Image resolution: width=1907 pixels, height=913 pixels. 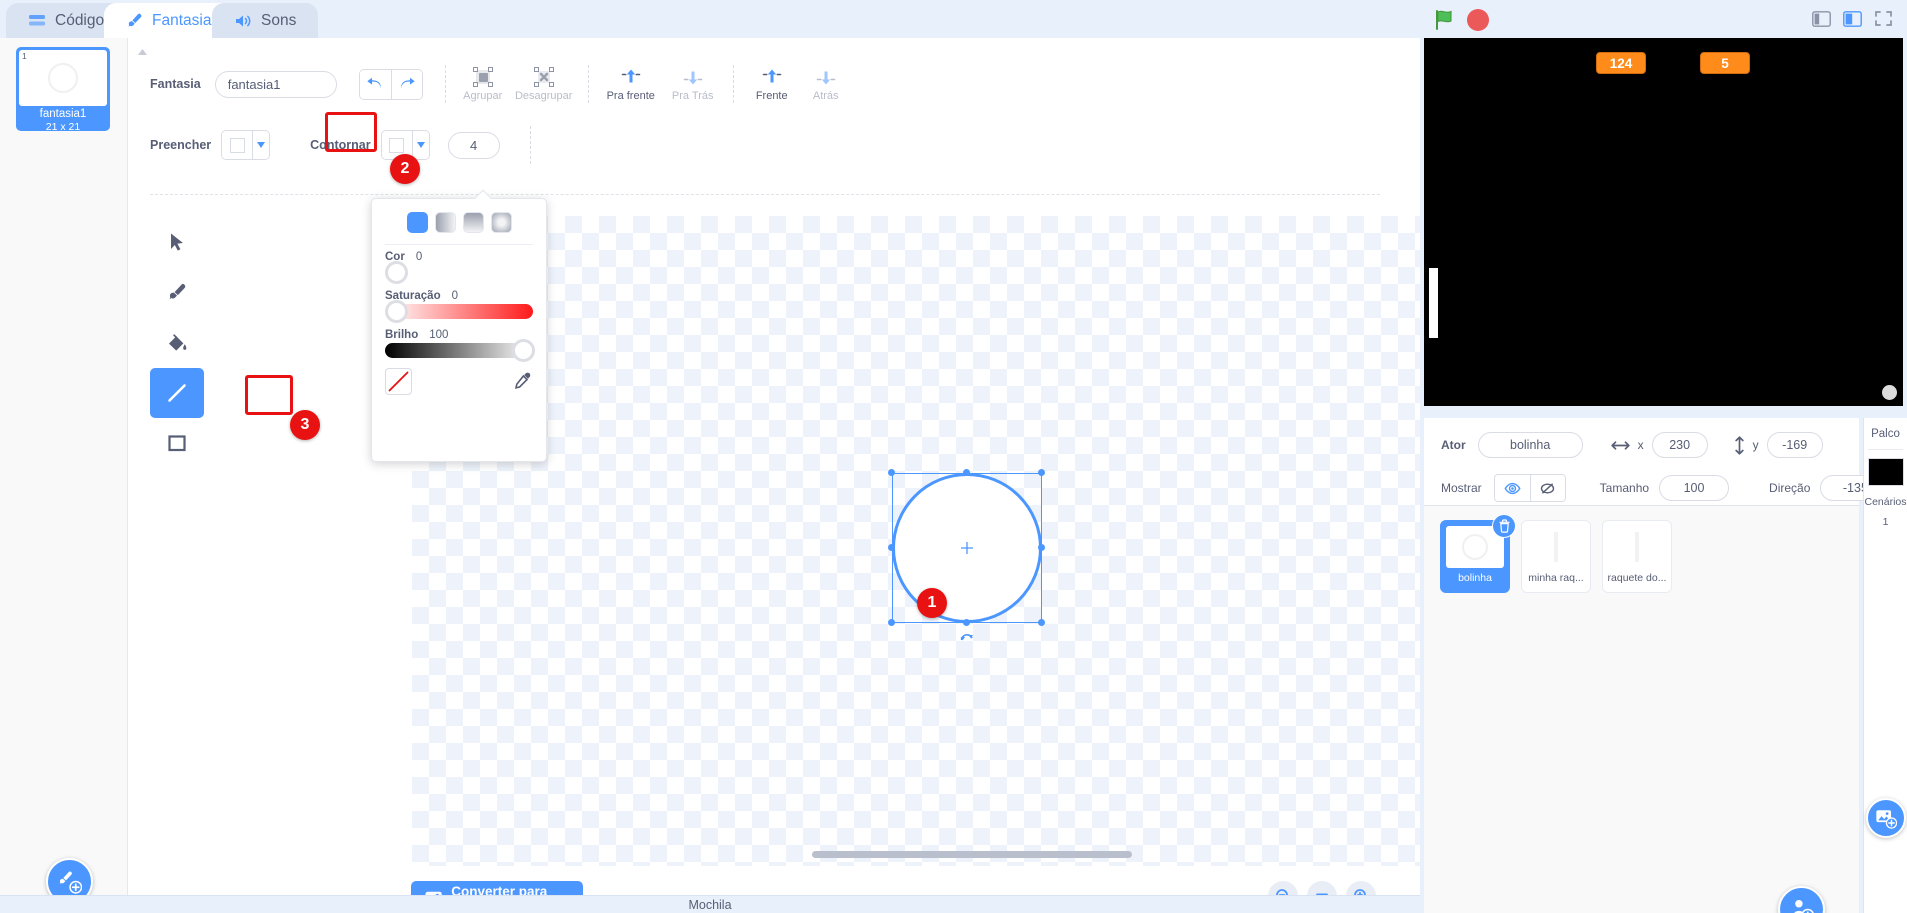 I want to click on rect-tool-button, so click(x=177, y=443).